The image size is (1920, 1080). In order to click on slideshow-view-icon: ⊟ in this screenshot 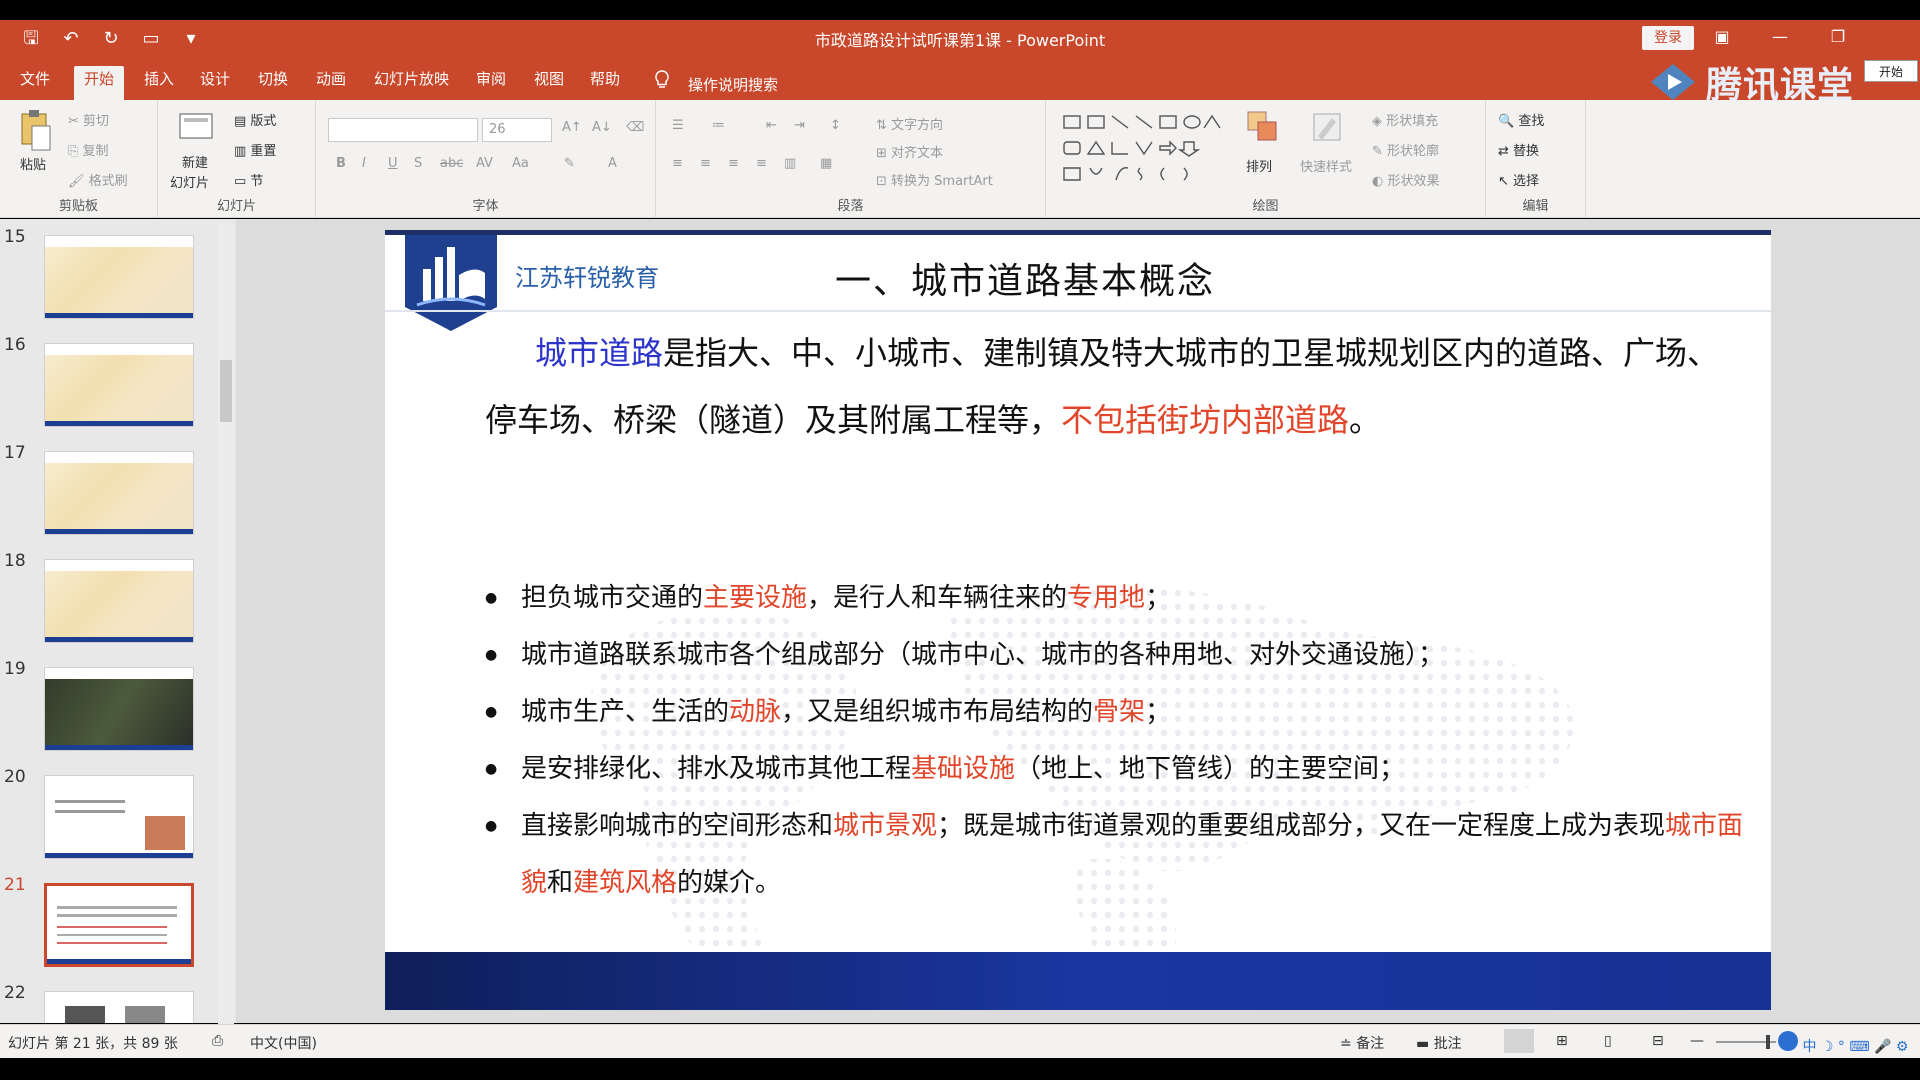, I will do `click(1658, 1041)`.